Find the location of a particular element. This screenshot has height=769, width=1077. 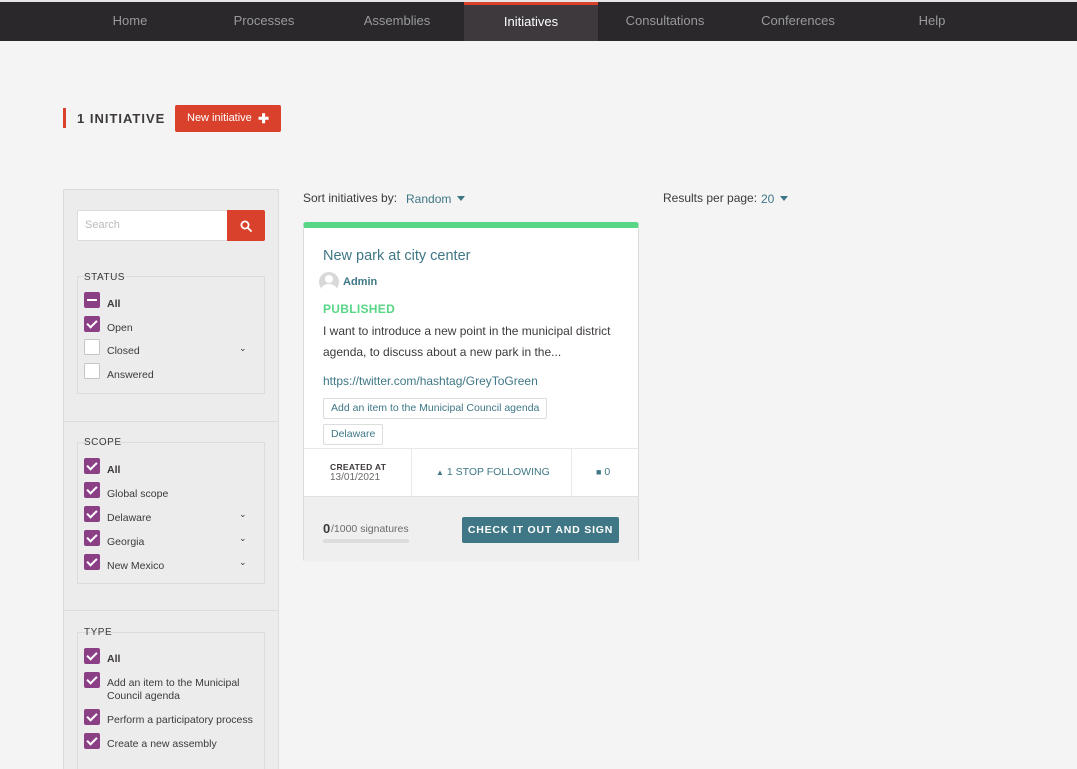

status-closed-label: Closed is located at coordinates (123, 351).